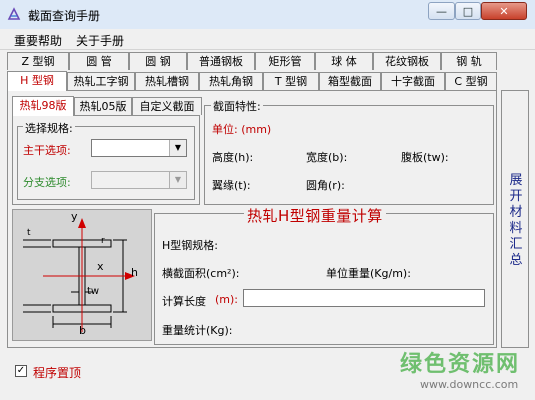  What do you see at coordinates (197, 330) in the screenshot?
I see `calc-total-label: 重量统计(Kg):` at bounding box center [197, 330].